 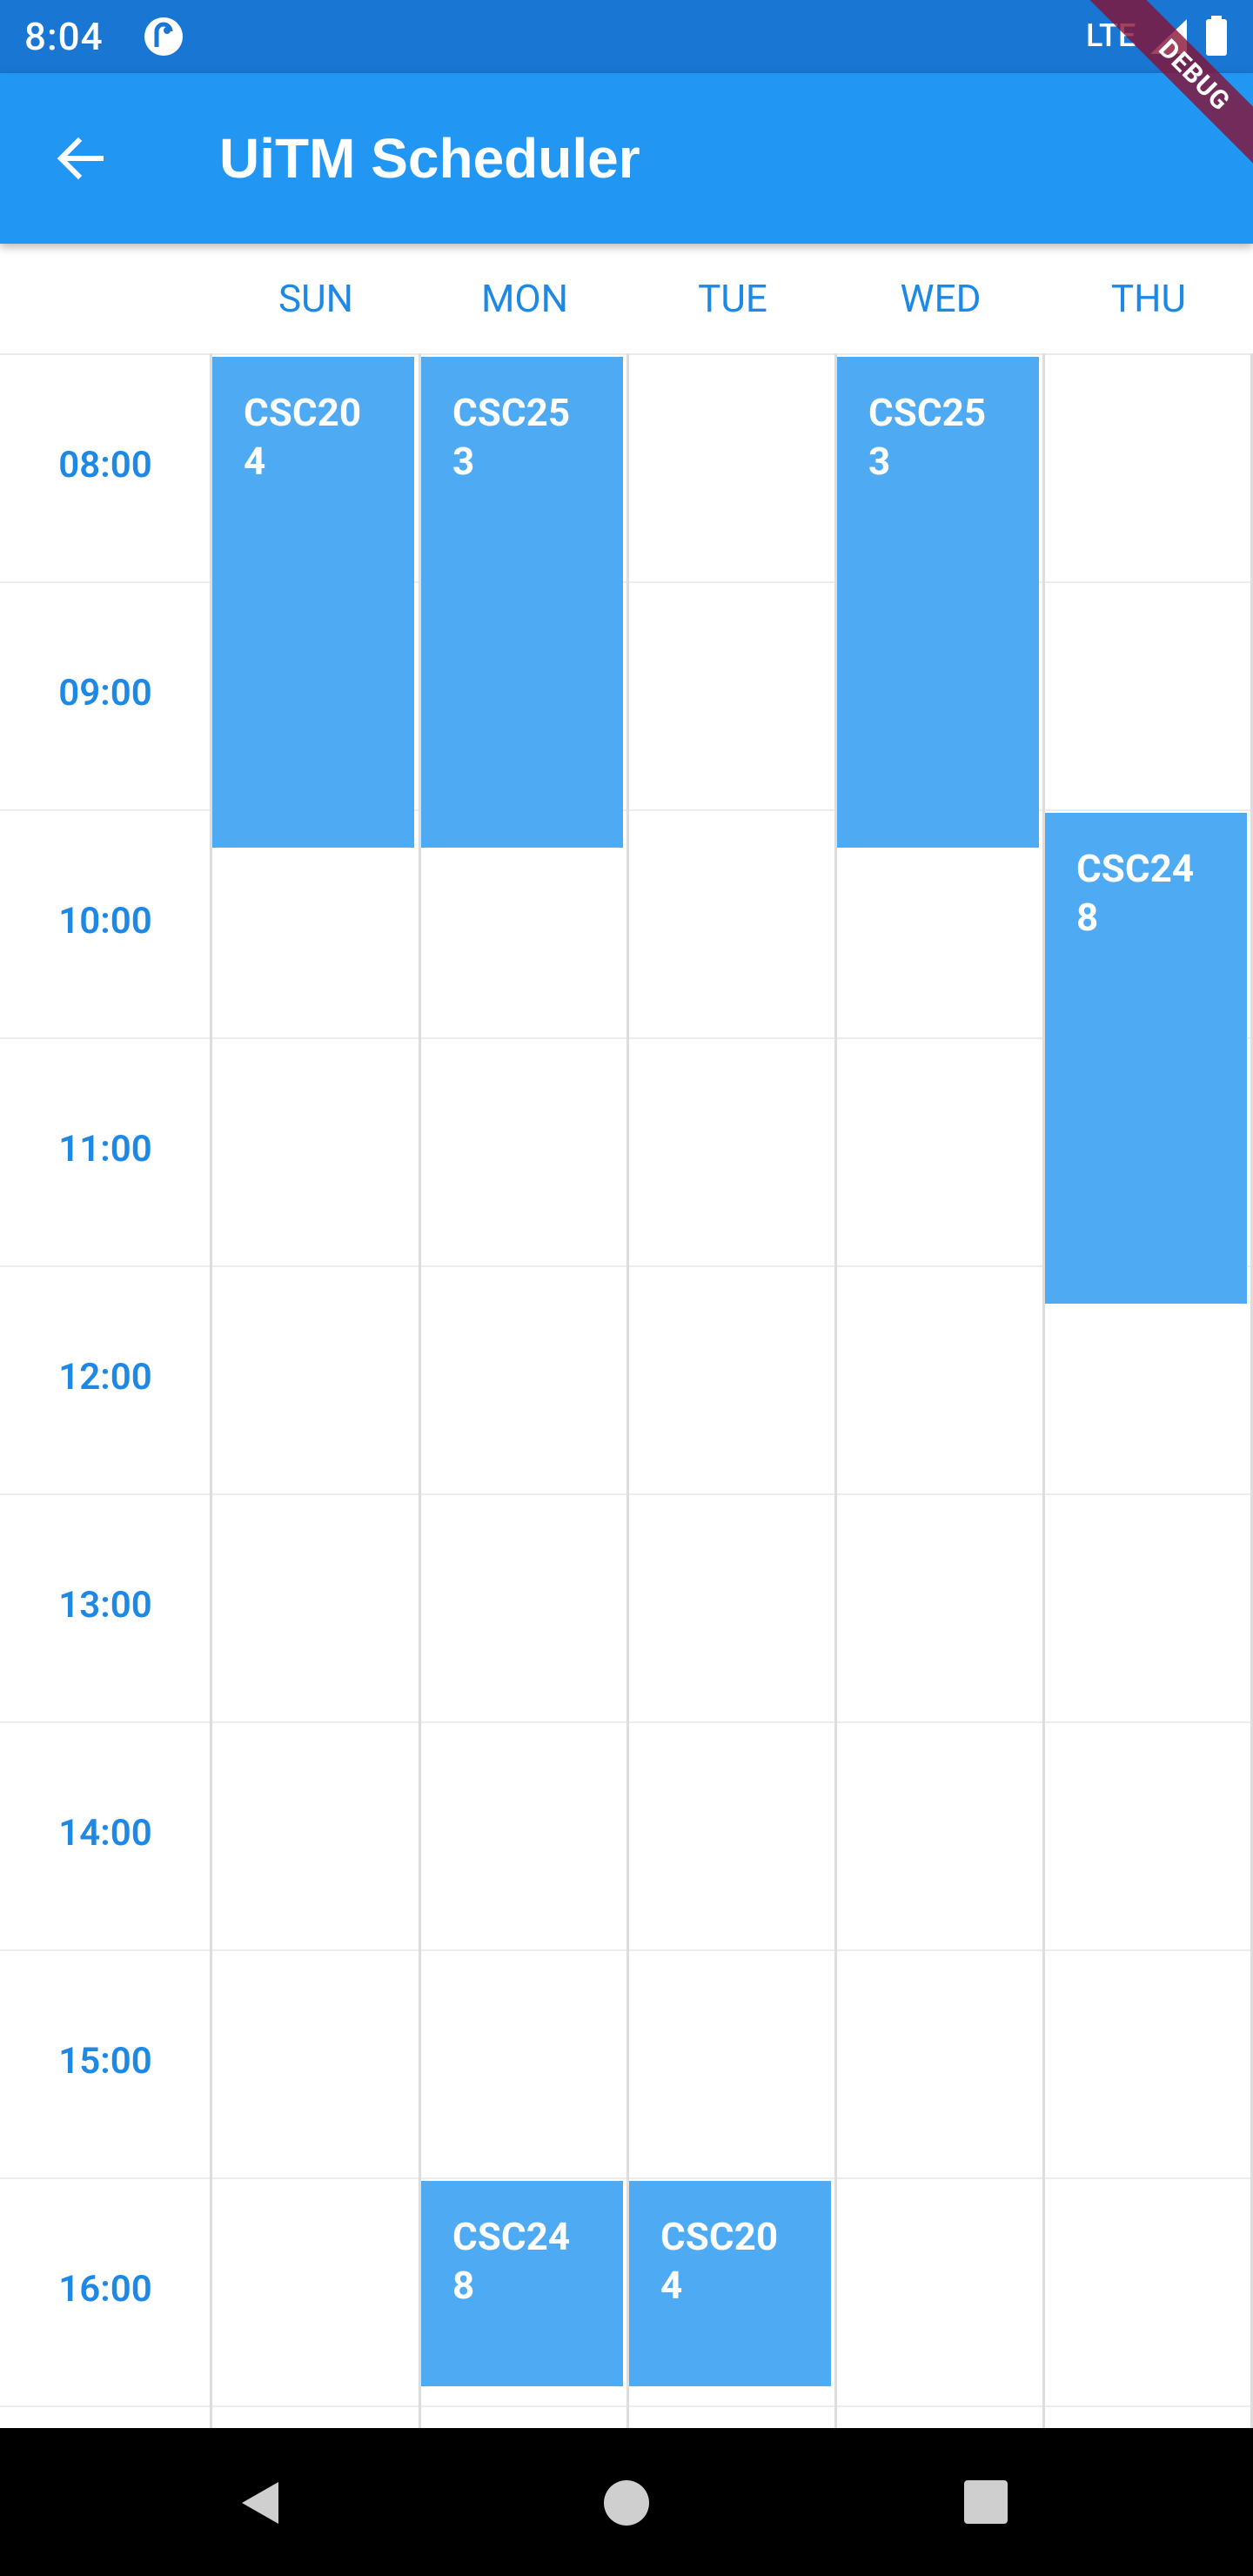 I want to click on system-navigation-bar, so click(x=626, y=2502).